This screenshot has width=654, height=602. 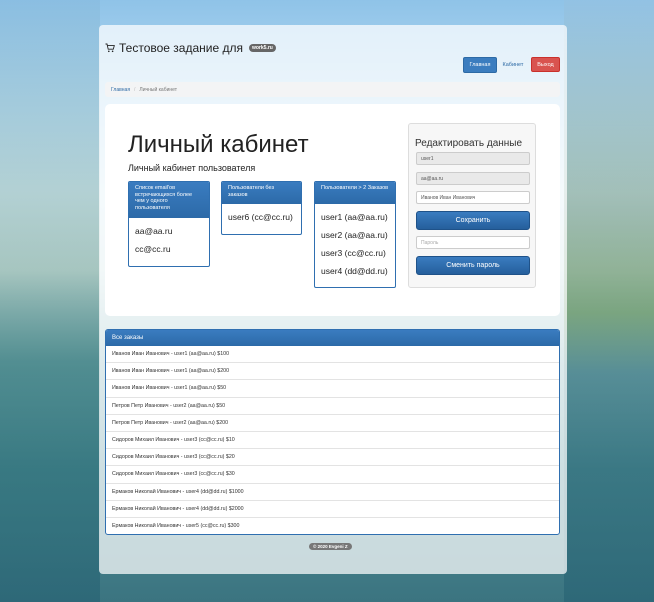 I want to click on breadcrumb-current: Личный кабинет, so click(x=158, y=89).